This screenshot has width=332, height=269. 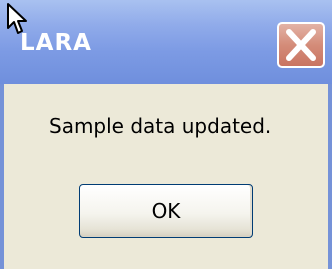 What do you see at coordinates (17, 18) in the screenshot?
I see `mouse-pointer-icon` at bounding box center [17, 18].